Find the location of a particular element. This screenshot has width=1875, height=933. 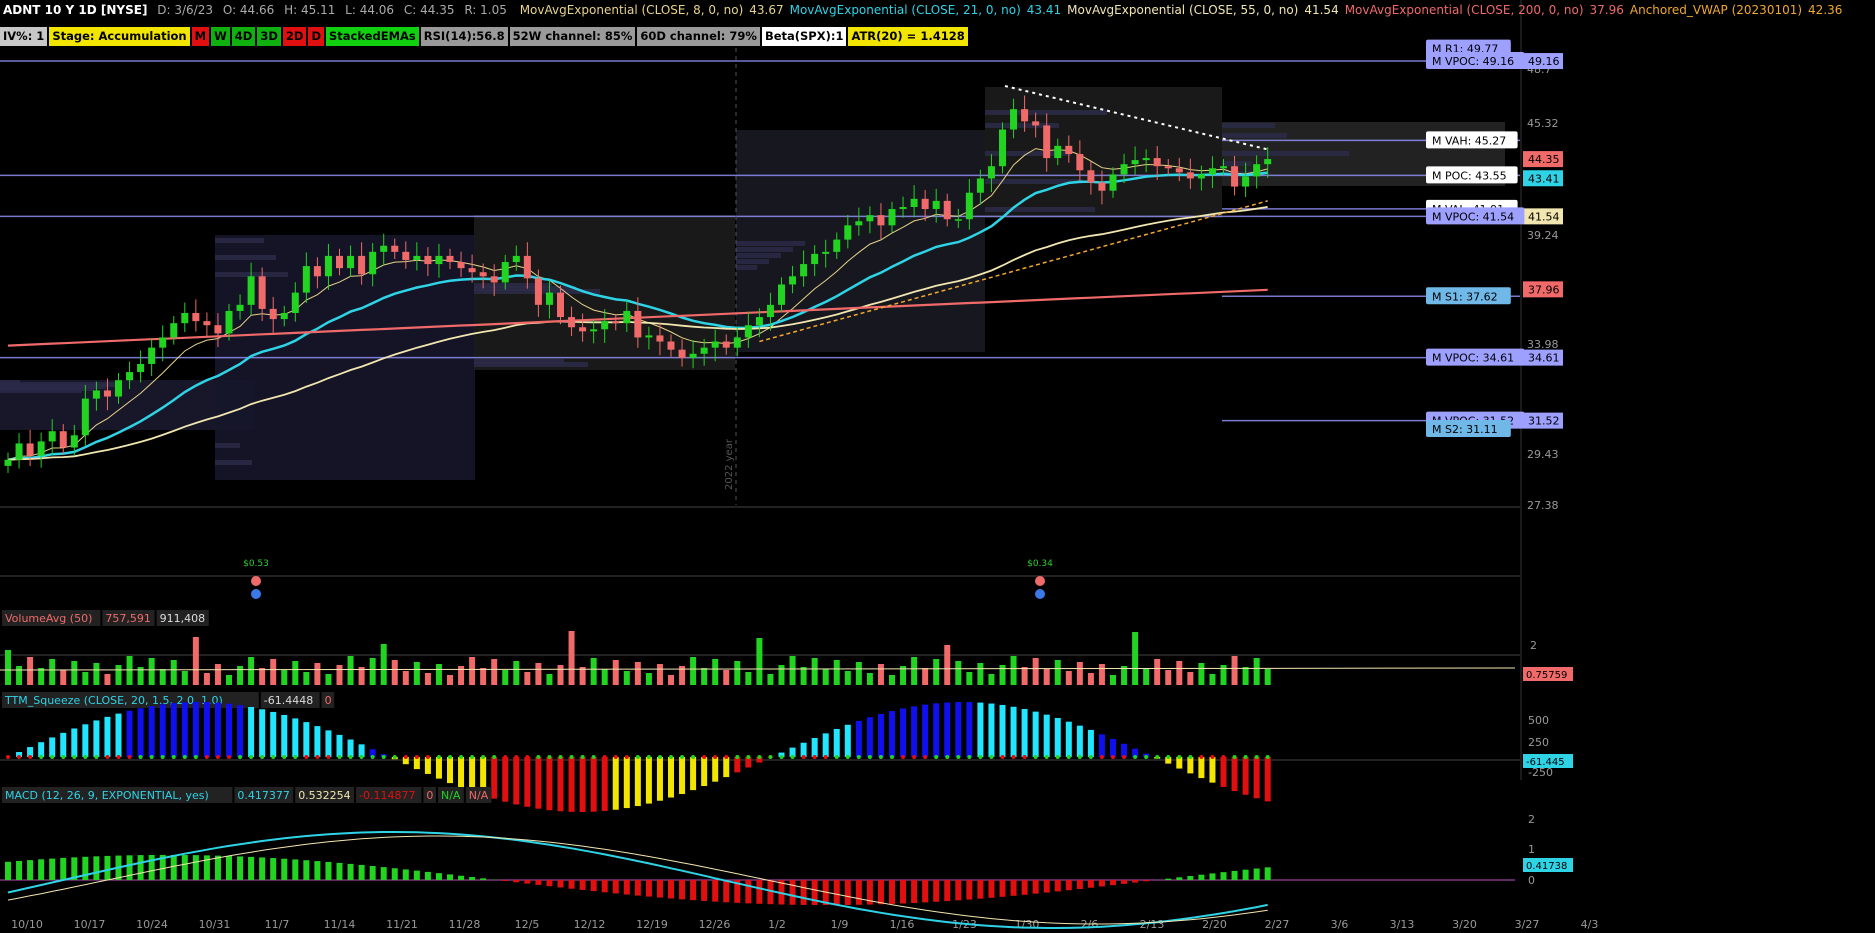

study-label-2: MovAvgExponential (CLOSE, 55, 0, no) is located at coordinates (1182, 10).